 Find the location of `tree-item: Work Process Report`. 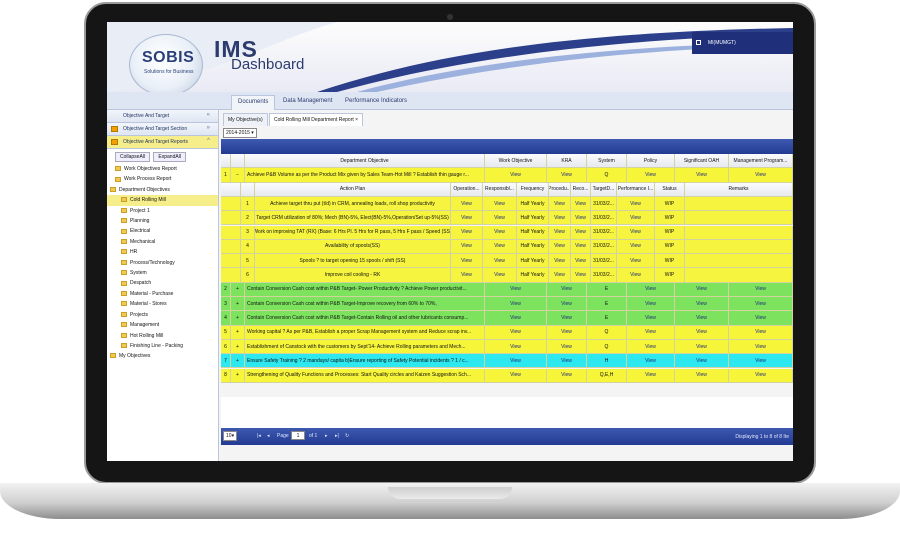

tree-item: Work Process Report is located at coordinates (162, 179).